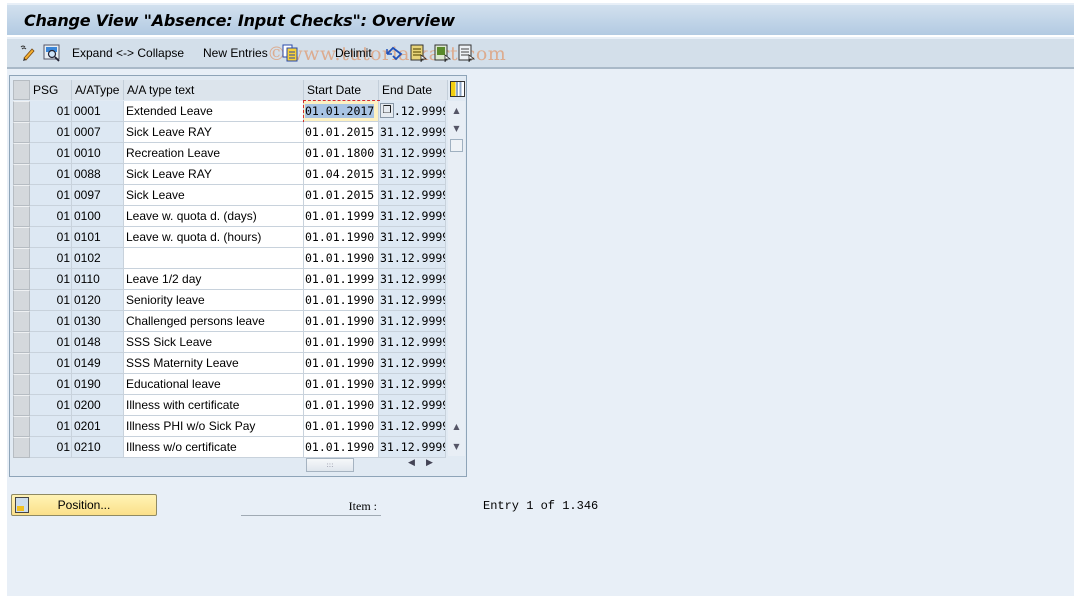  Describe the element at coordinates (394, 53) in the screenshot. I see `undo-change-icon` at that location.